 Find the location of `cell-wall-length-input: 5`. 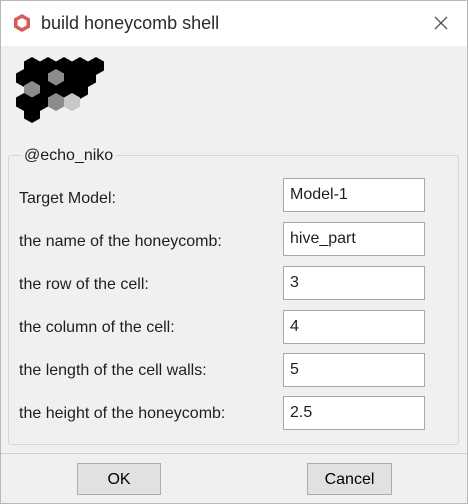

cell-wall-length-input: 5 is located at coordinates (354, 370).